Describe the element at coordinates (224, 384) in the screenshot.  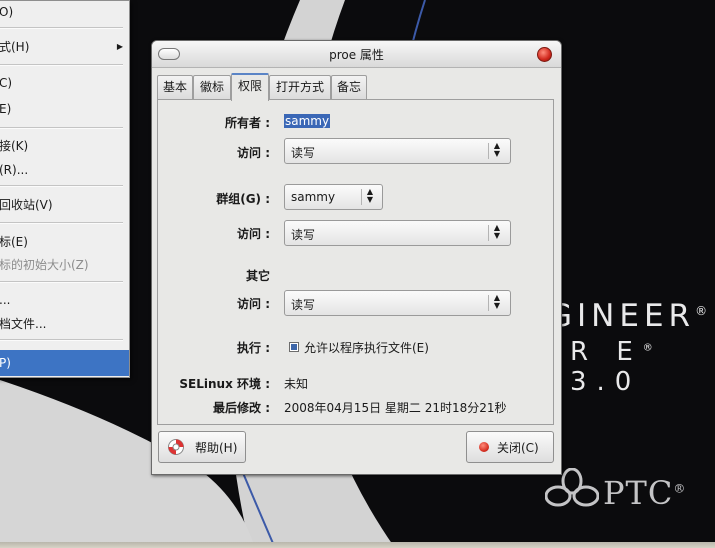
I see `selinux-label: SELinux 环境 :` at that location.